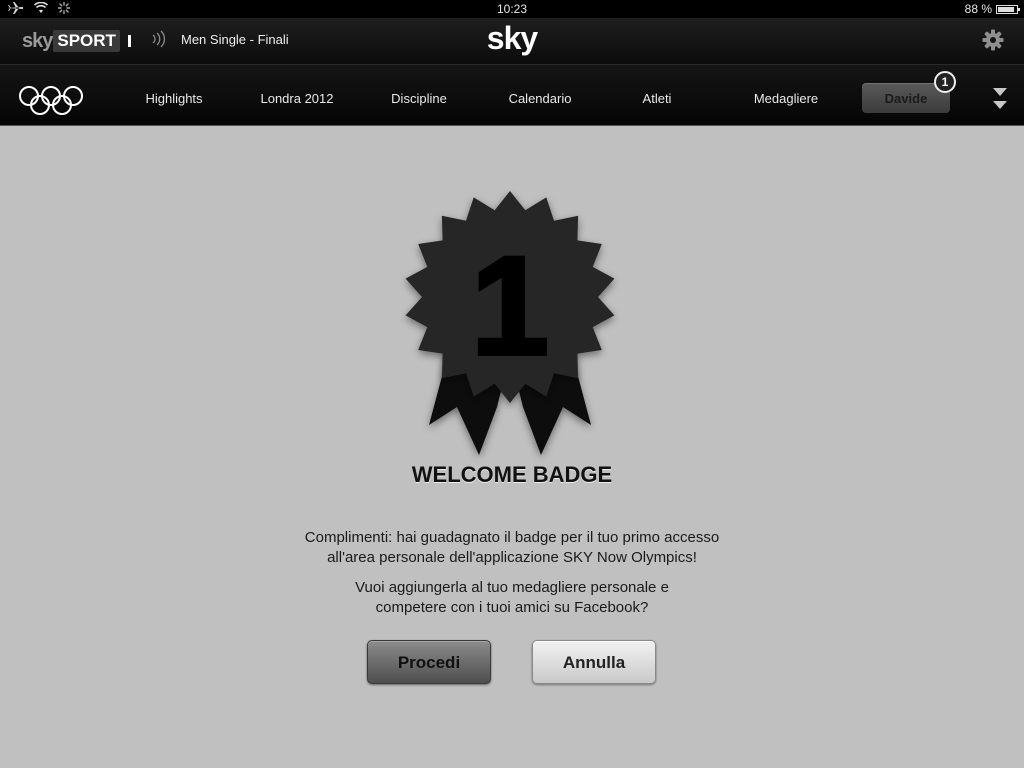 This screenshot has width=1024, height=768. Describe the element at coordinates (657, 95) in the screenshot. I see `nav-atleti: Atleti` at that location.